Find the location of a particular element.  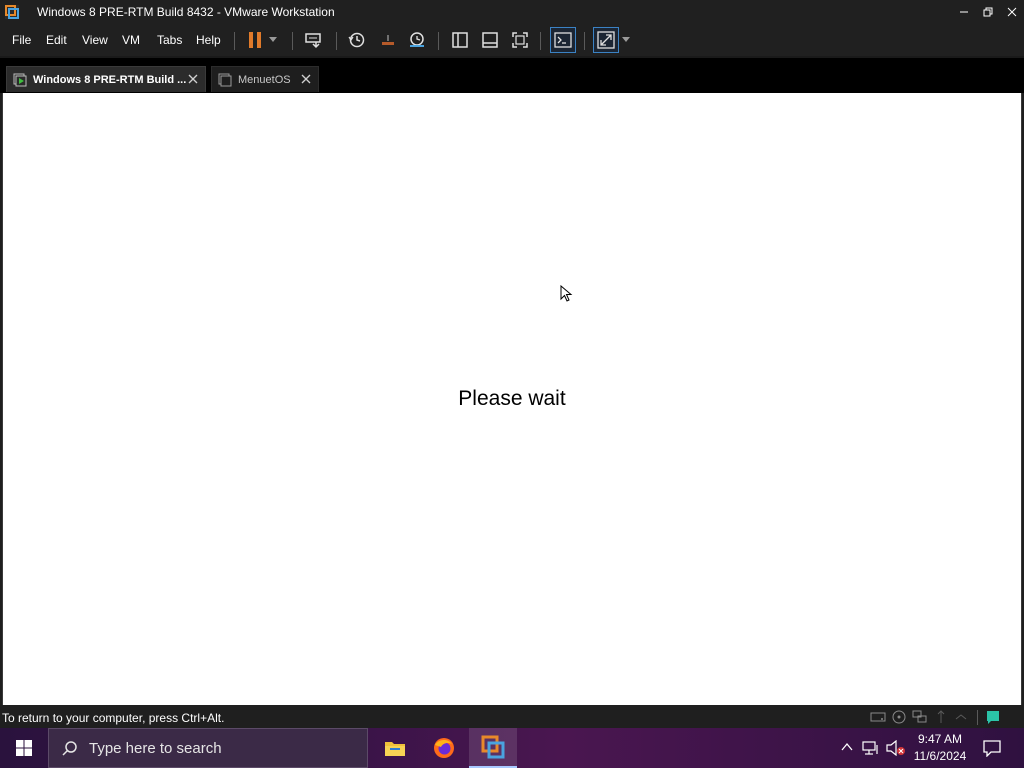

unity-icon is located at coordinates (606, 40).